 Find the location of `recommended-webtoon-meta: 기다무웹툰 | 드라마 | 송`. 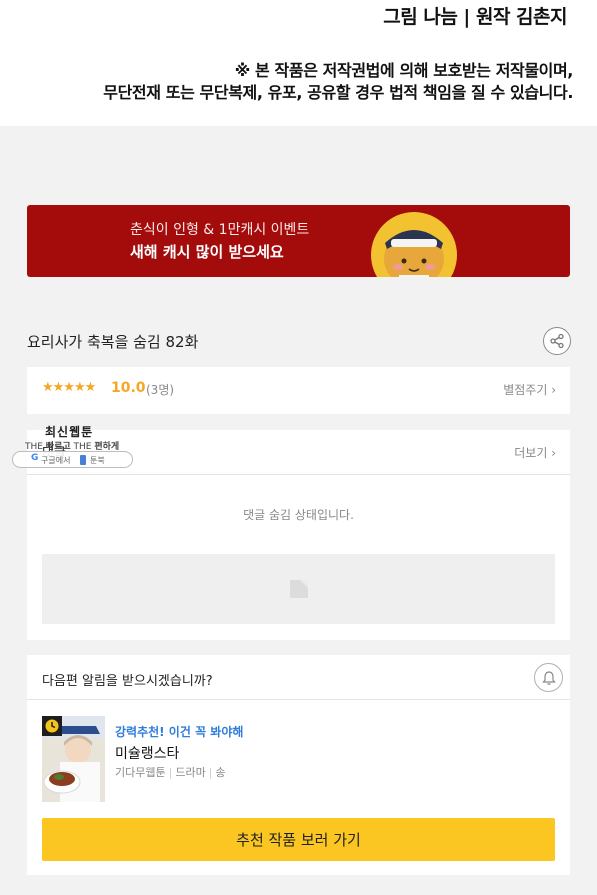

recommended-webtoon-meta: 기다무웹툰 | 드라마 | 송 is located at coordinates (170, 772).